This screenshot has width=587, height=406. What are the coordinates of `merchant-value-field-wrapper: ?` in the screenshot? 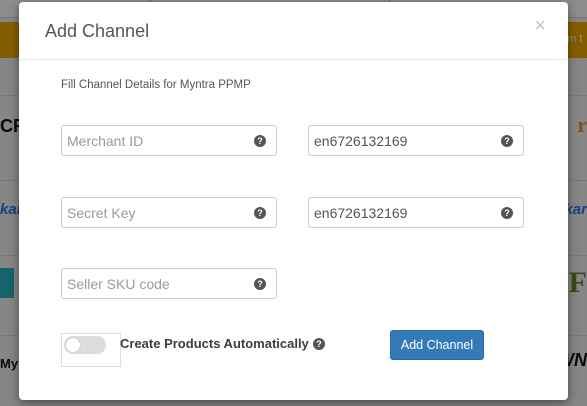 It's located at (416, 140).